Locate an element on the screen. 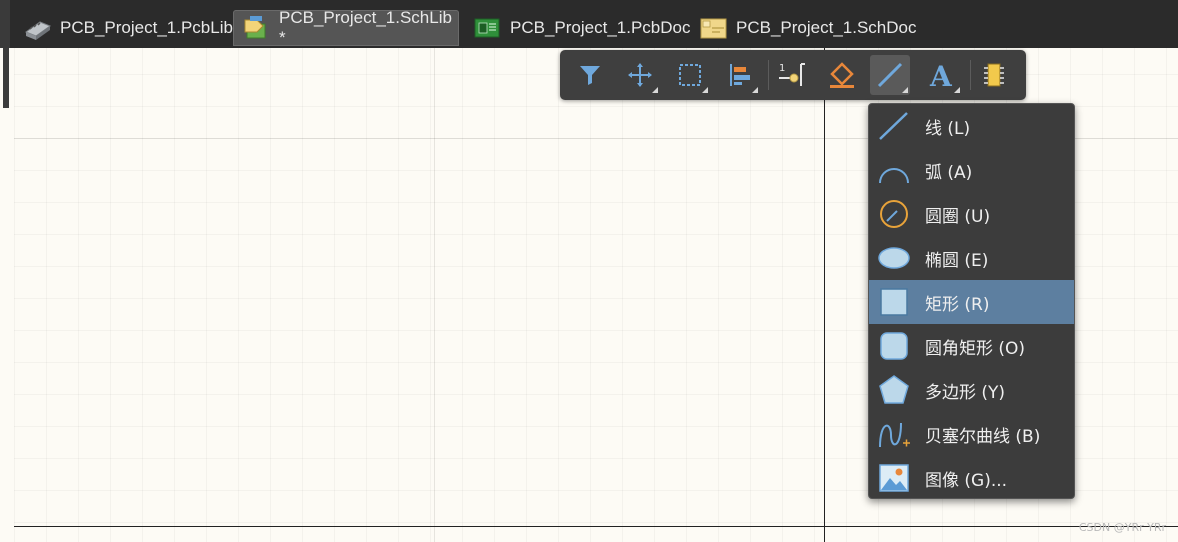 This screenshot has width=1178, height=542. tab-pcblib: PCB_Project_1.PcbLib is located at coordinates (127, 28).